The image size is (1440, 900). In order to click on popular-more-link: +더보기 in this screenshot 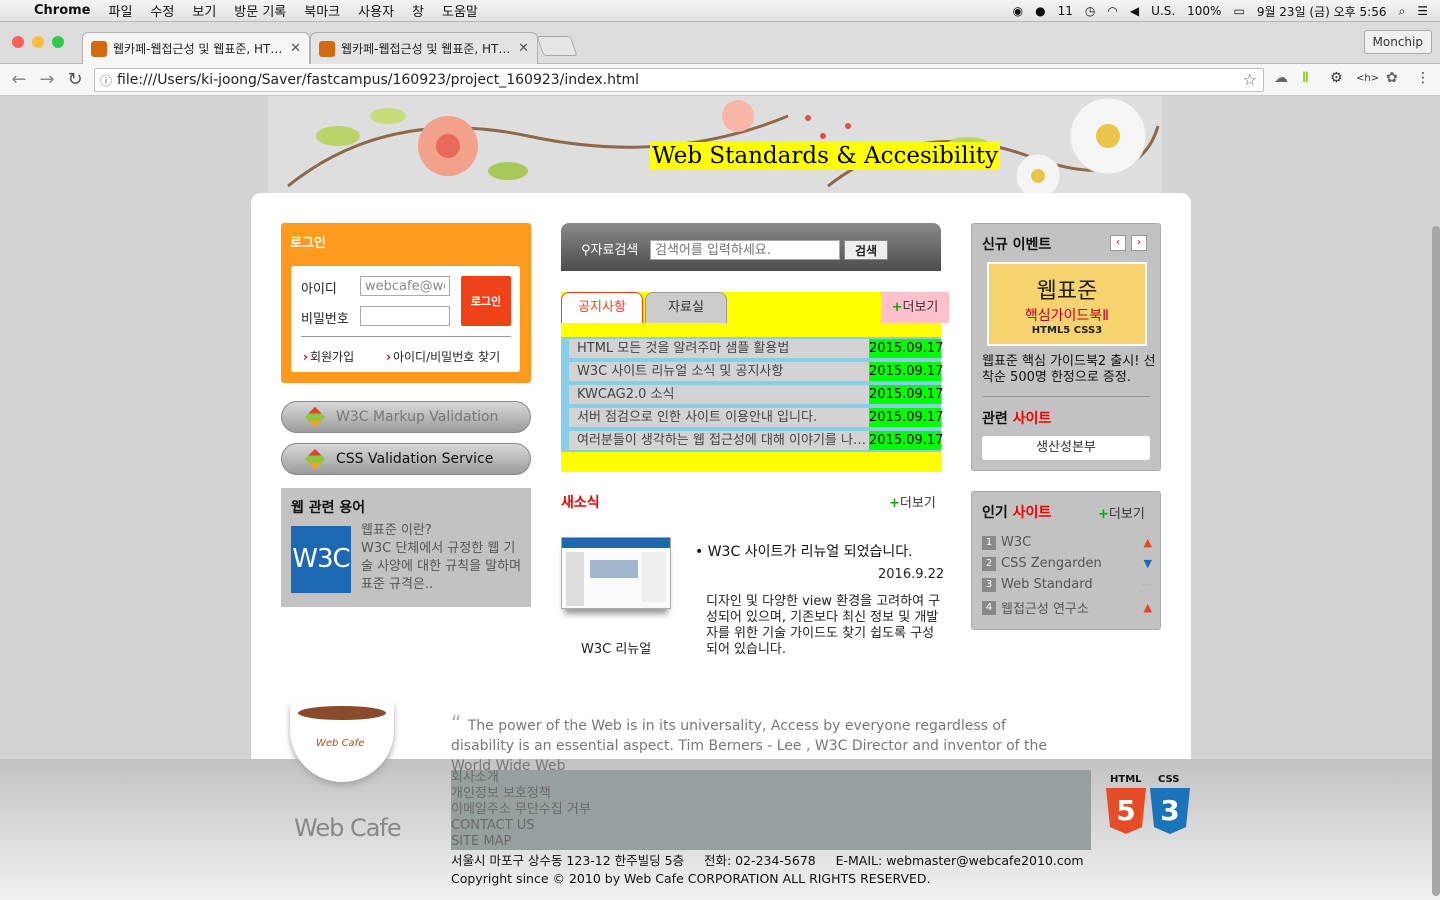, I will do `click(1121, 512)`.